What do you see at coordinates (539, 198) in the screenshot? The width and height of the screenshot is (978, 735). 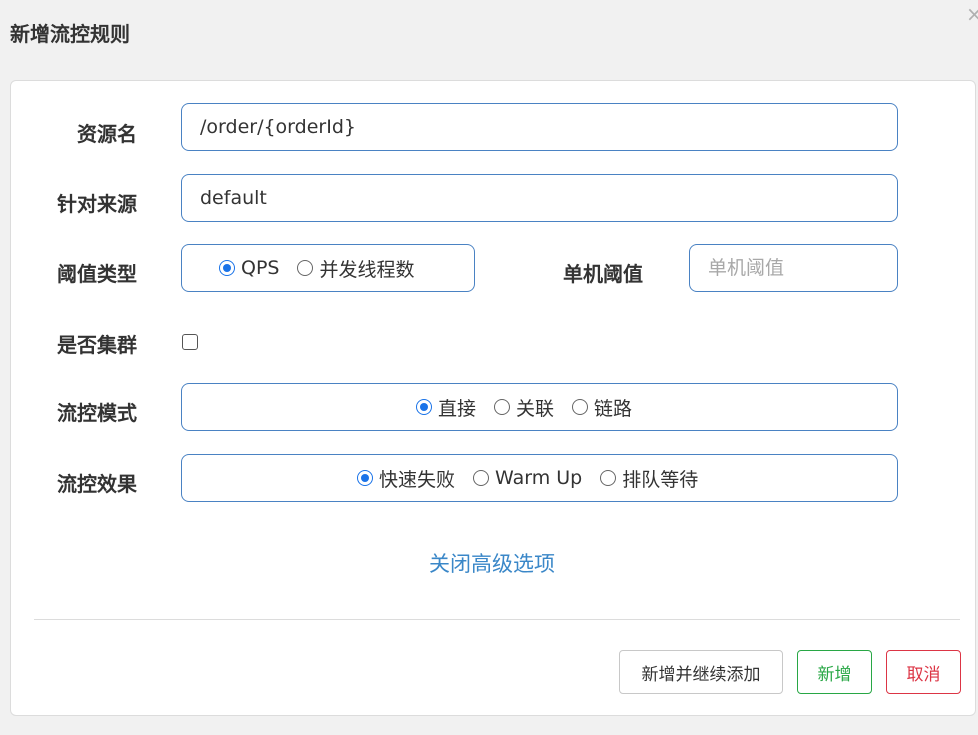 I see `limit-app-input: default` at bounding box center [539, 198].